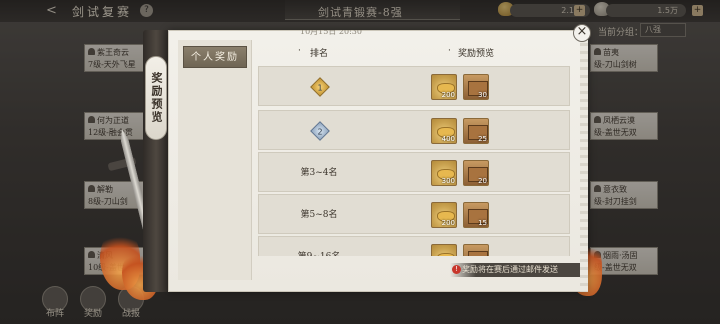  What do you see at coordinates (319, 215) in the screenshot?
I see `rank-label: 第5~8名` at bounding box center [319, 215].